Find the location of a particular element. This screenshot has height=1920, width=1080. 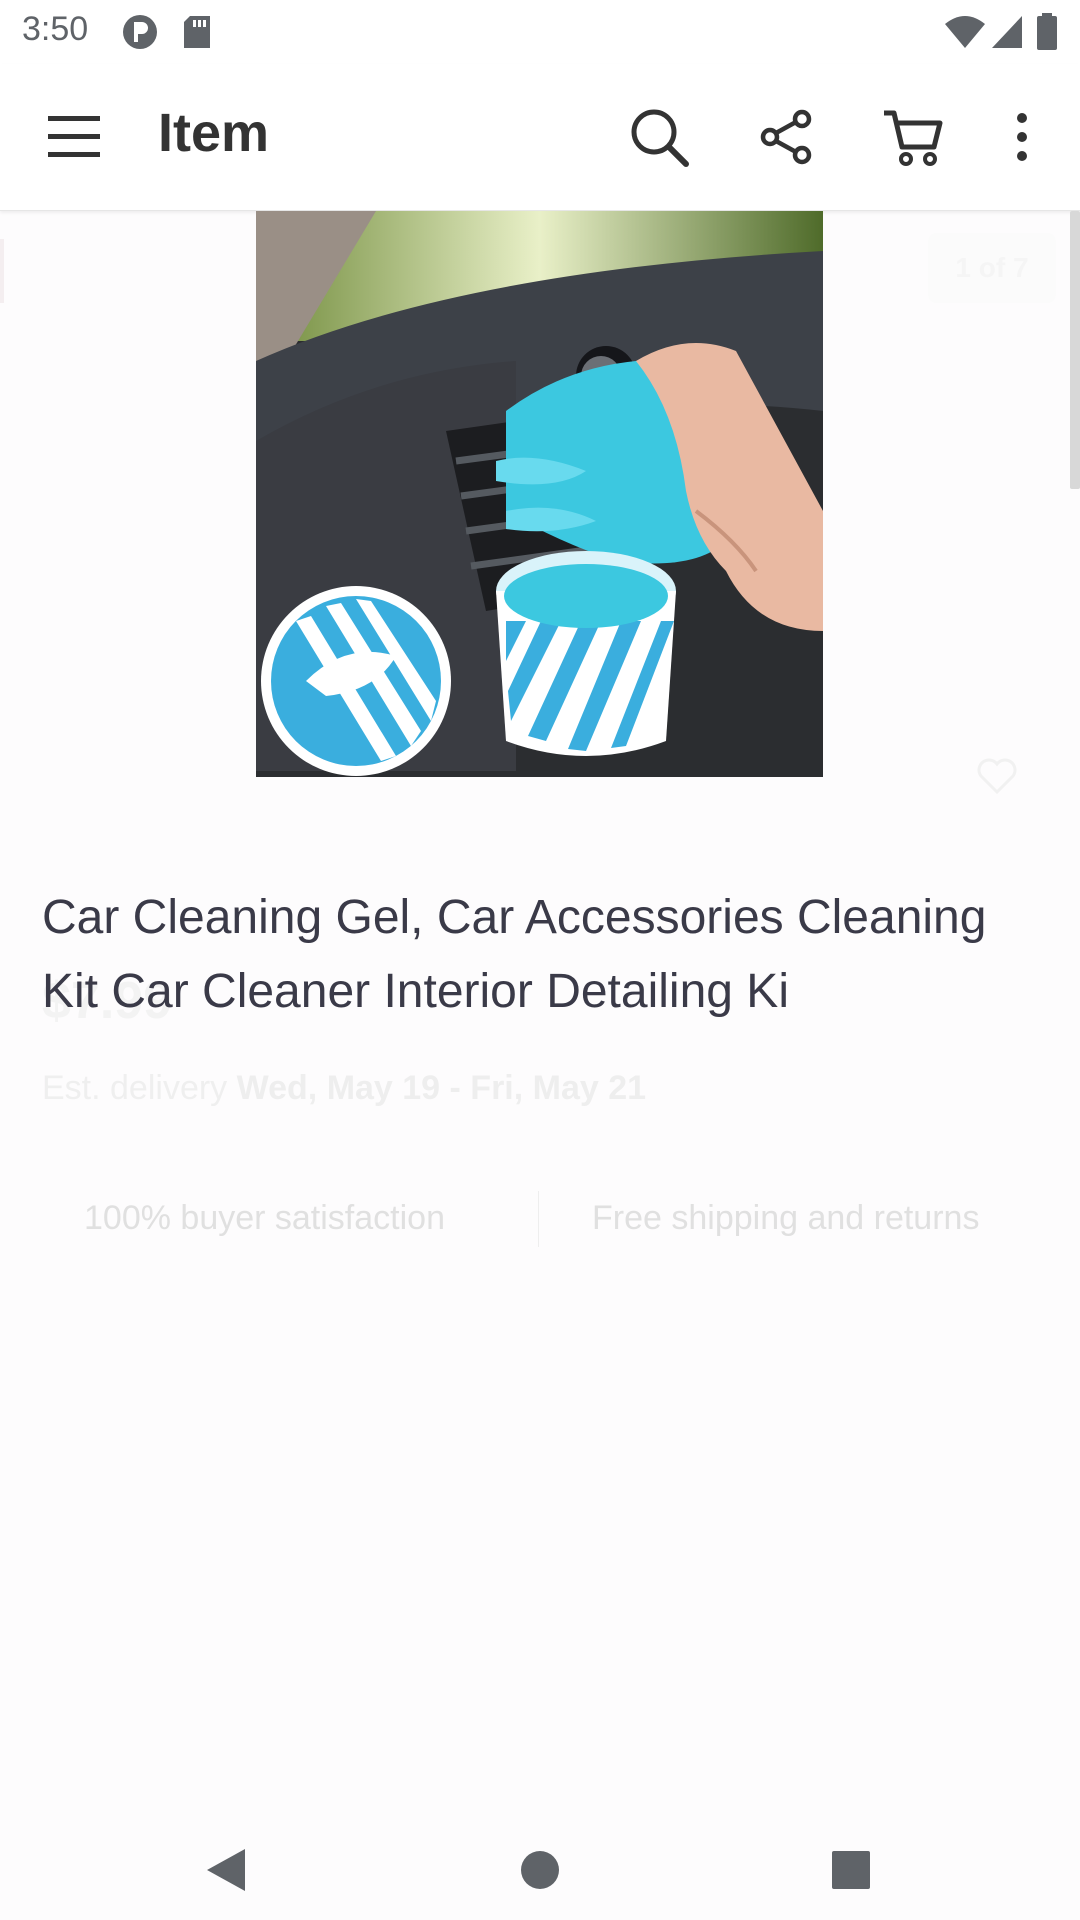

gallery-prev-indicator is located at coordinates (2, 271).